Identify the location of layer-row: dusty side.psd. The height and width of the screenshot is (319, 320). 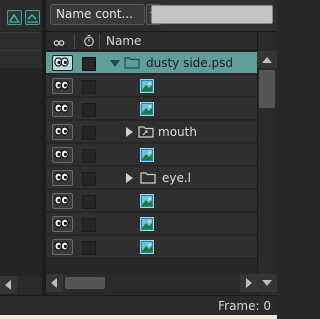
(151, 63).